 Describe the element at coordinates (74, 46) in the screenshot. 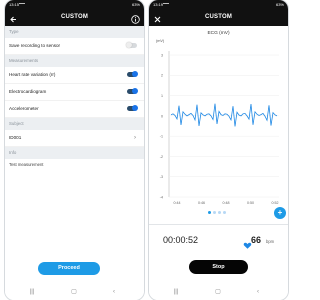

I see `row-save-recording: Save recording to sensor` at that location.